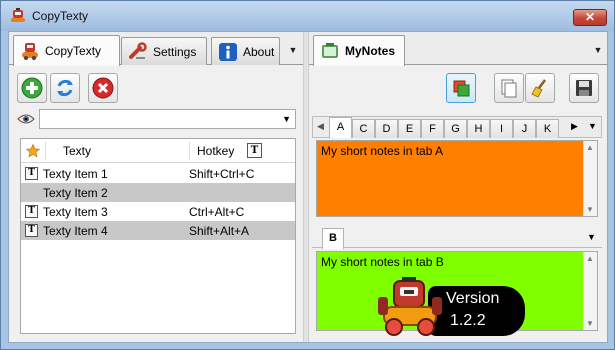 The image size is (615, 350). I want to click on clear-button, so click(540, 88).